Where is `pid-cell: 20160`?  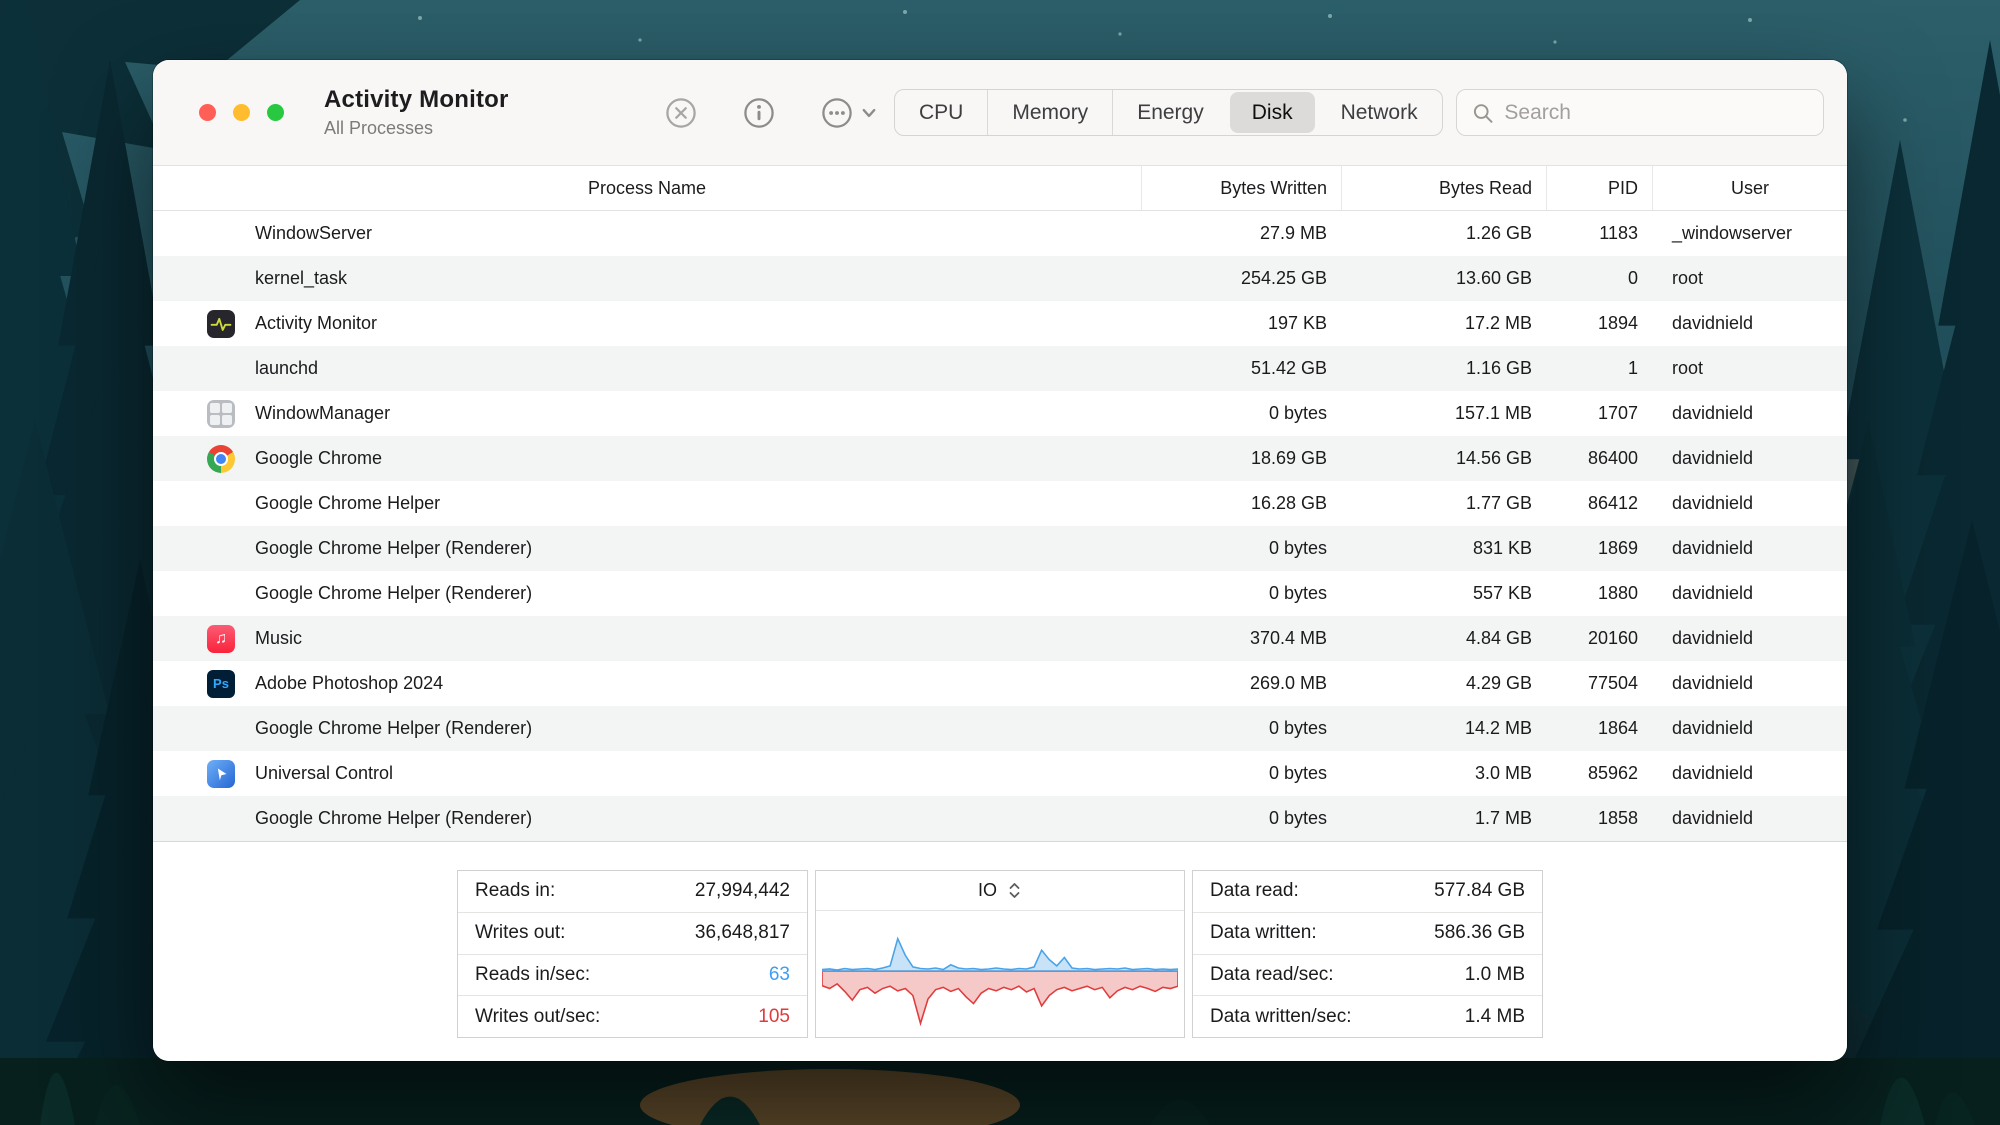 pid-cell: 20160 is located at coordinates (1612, 638).